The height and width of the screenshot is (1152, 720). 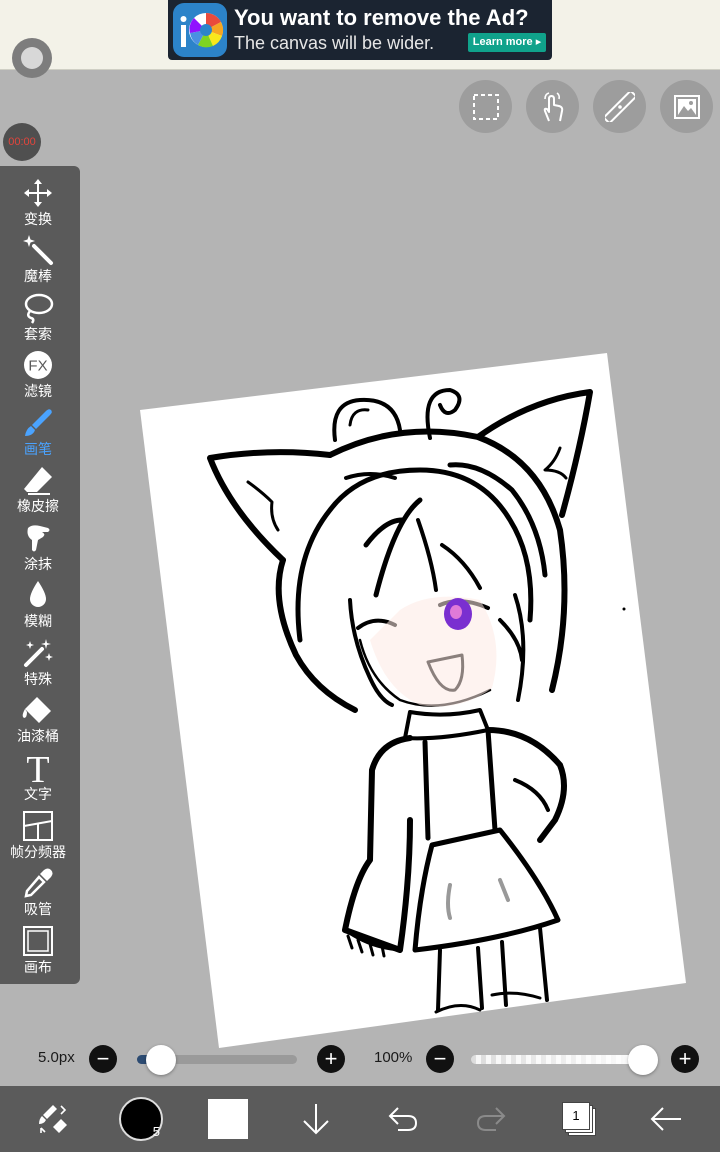 I want to click on fx-icon: FX, so click(x=38, y=365).